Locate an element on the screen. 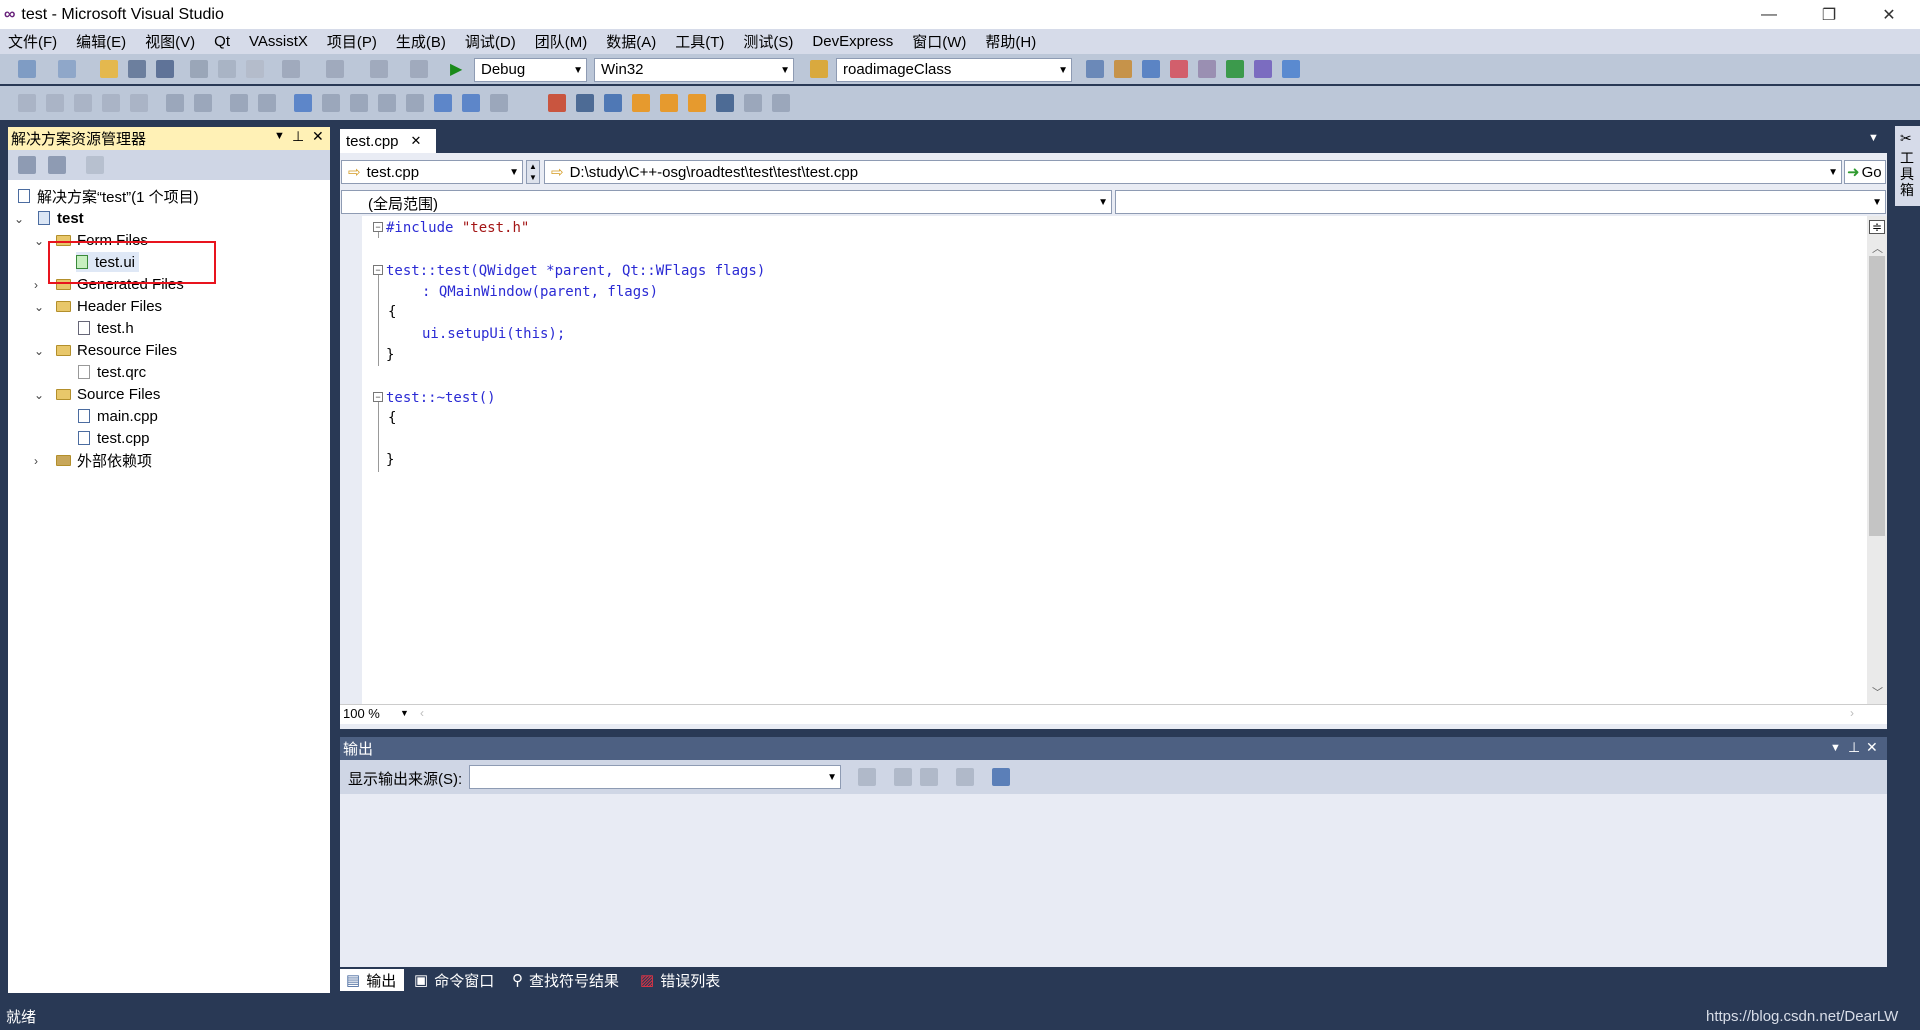 The width and height of the screenshot is (1920, 1030). scroll-thumb is located at coordinates (1877, 396).